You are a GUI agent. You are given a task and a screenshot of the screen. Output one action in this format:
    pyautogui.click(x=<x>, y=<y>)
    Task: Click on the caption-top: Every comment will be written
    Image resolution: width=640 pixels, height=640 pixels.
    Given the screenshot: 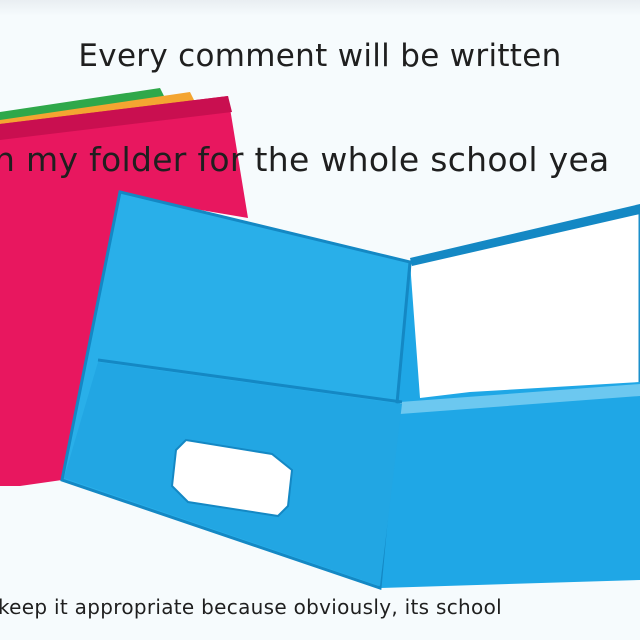 What is the action you would take?
    pyautogui.click(x=320, y=56)
    